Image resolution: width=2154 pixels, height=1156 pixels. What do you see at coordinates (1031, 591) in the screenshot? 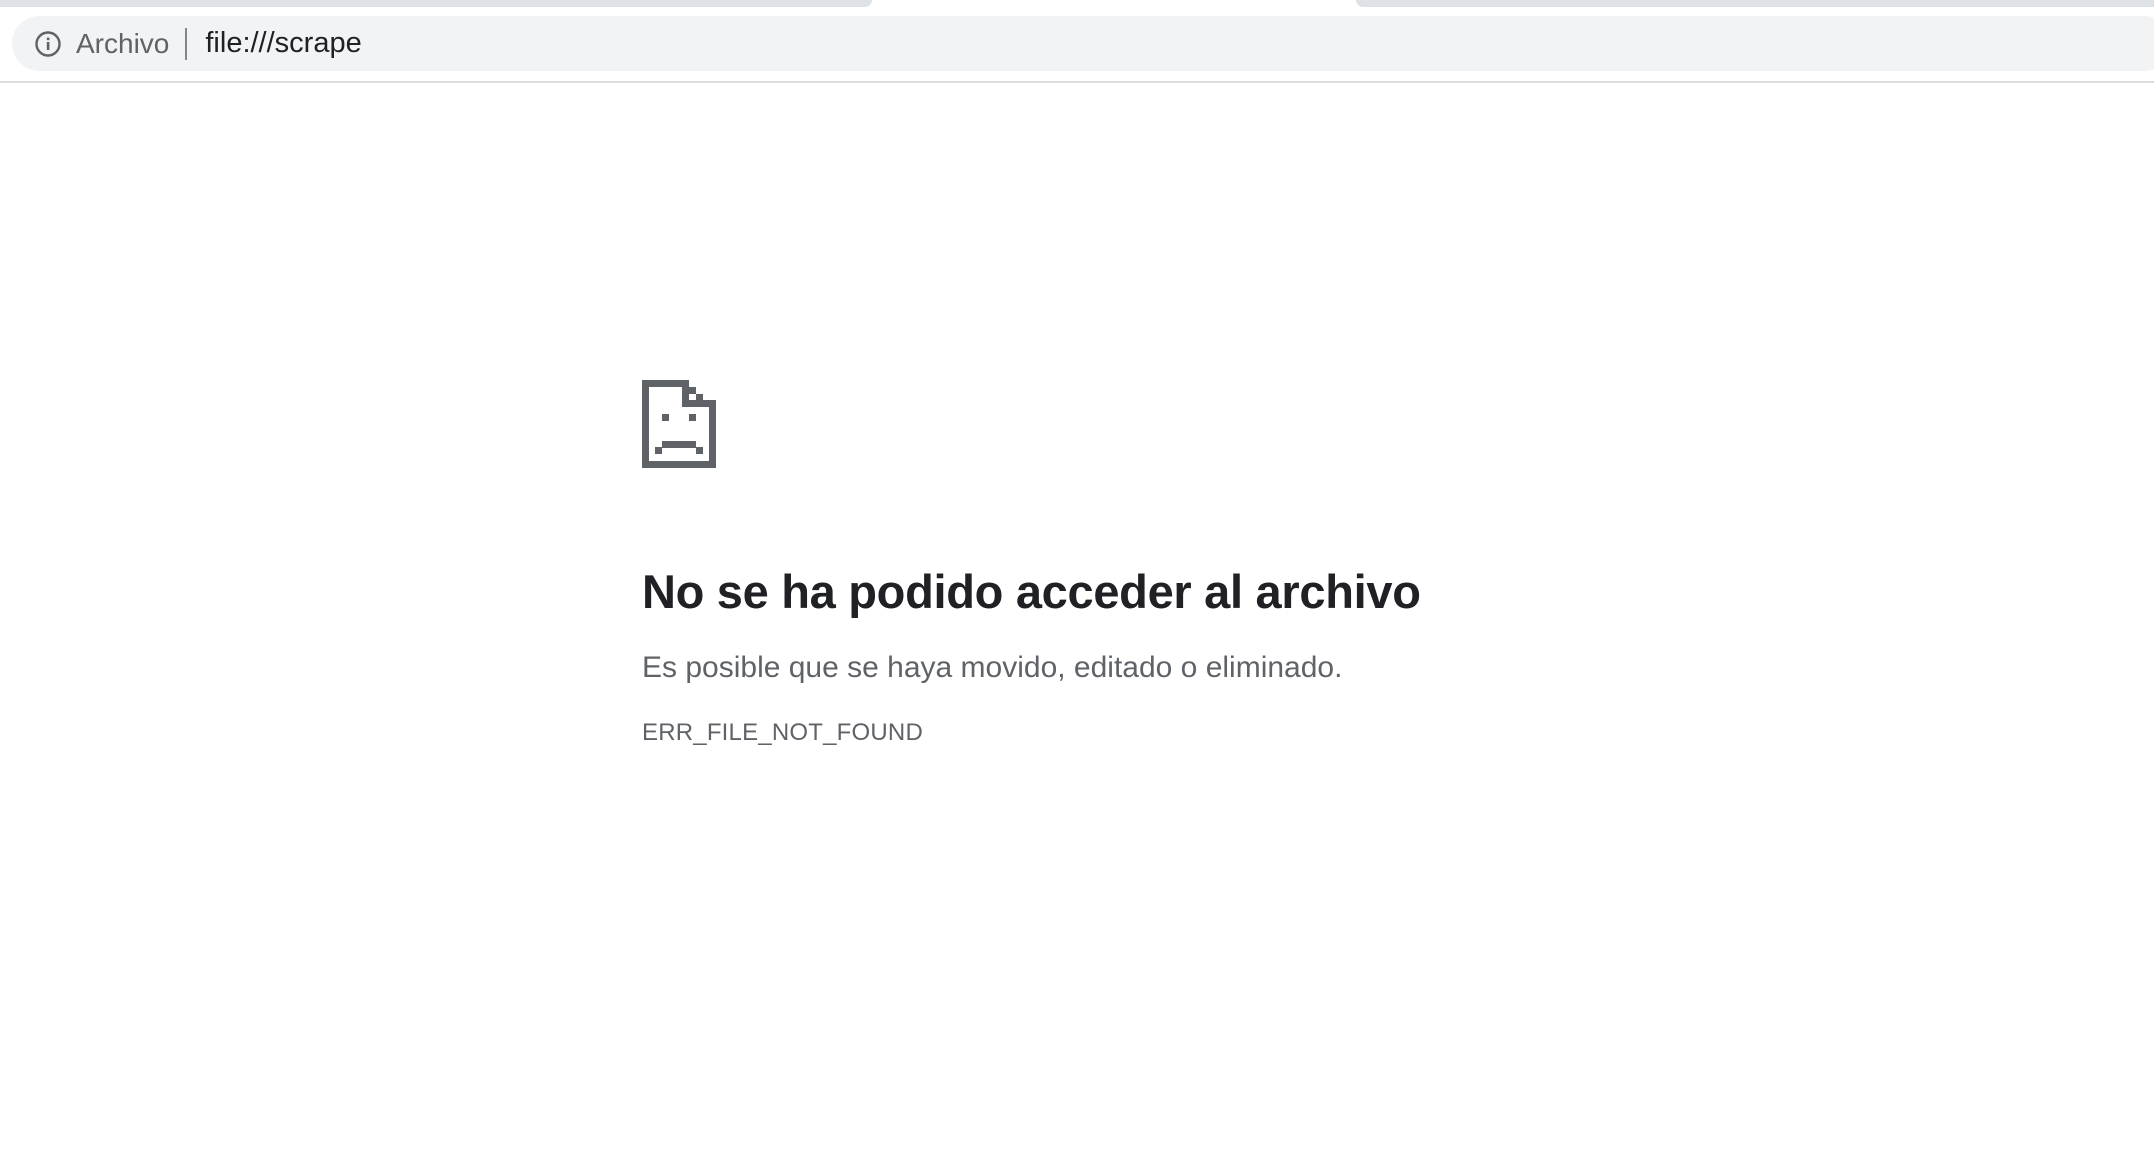
I see `error-title: No se ha podido acceder al archivo` at bounding box center [1031, 591].